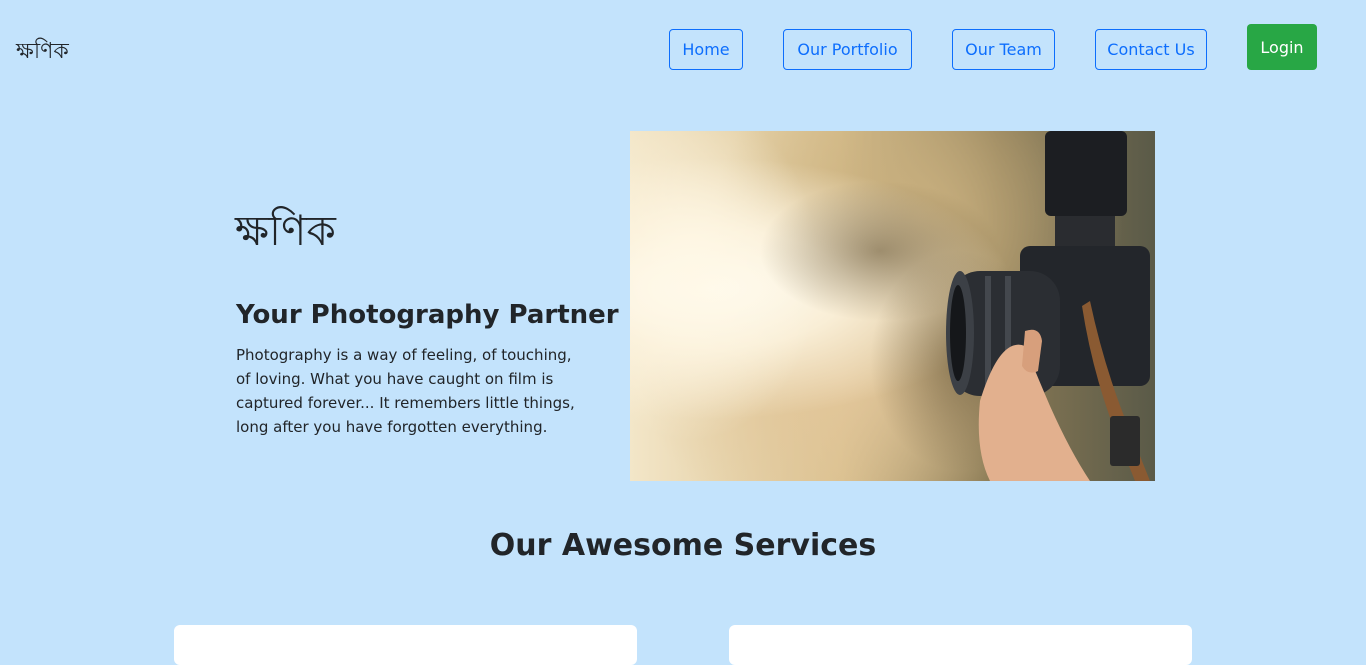  I want to click on nav-home-button: Home, so click(706, 49).